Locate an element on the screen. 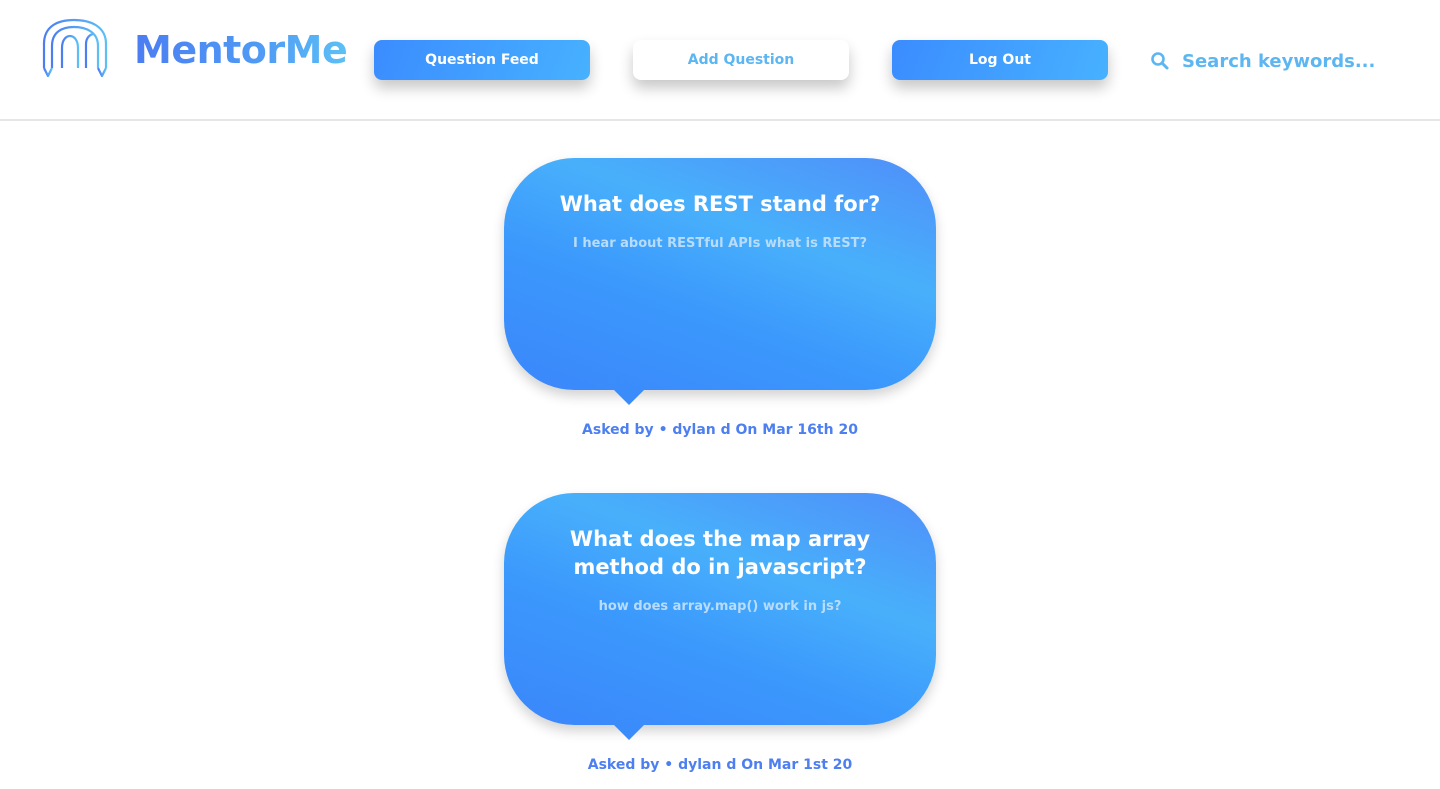  search-bar is located at coordinates (1285, 61).